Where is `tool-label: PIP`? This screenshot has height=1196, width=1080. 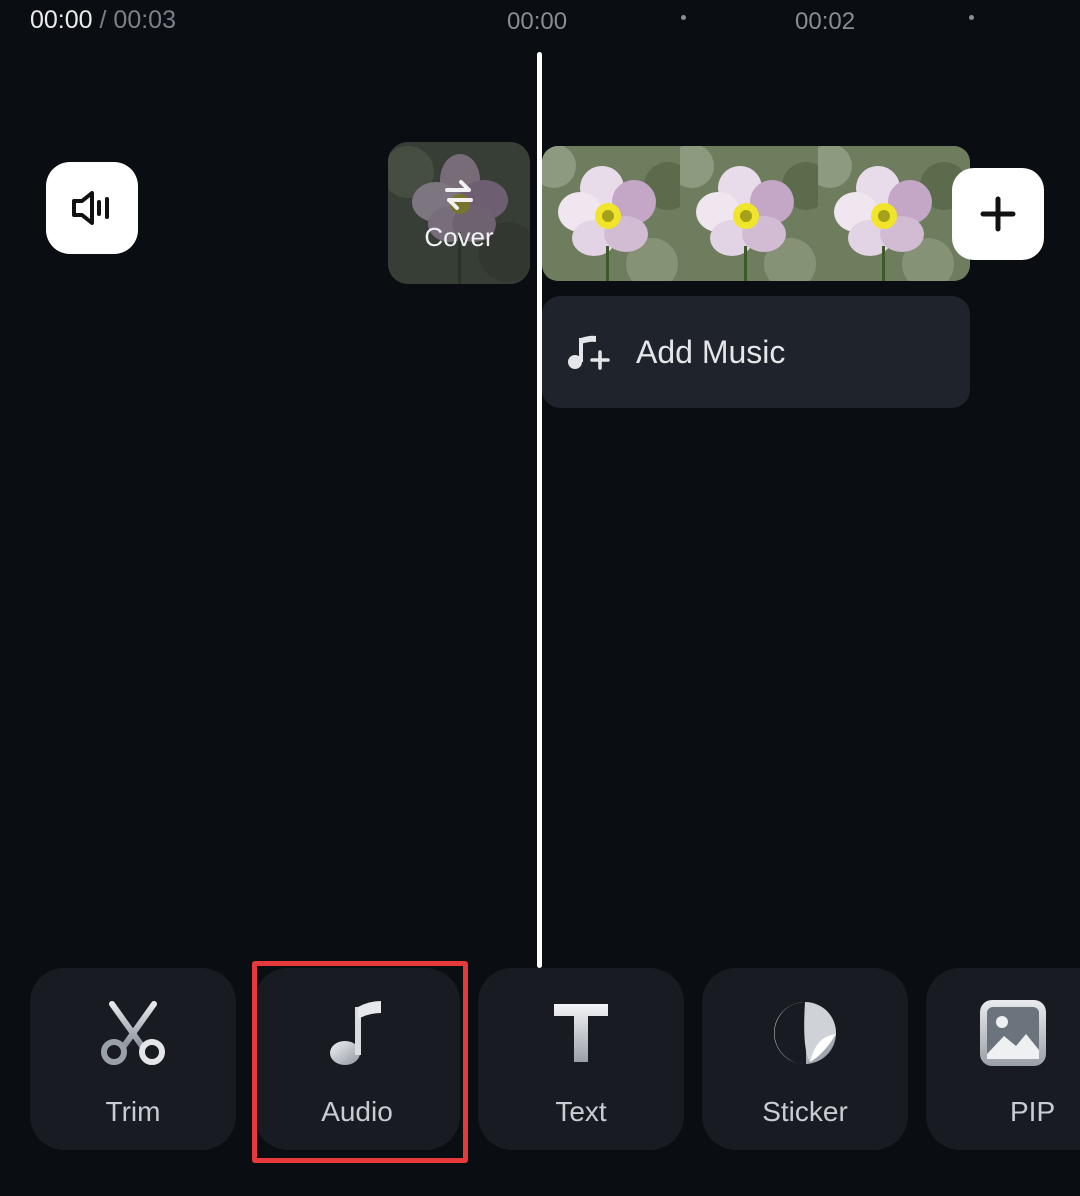
tool-label: PIP is located at coordinates (1033, 1111).